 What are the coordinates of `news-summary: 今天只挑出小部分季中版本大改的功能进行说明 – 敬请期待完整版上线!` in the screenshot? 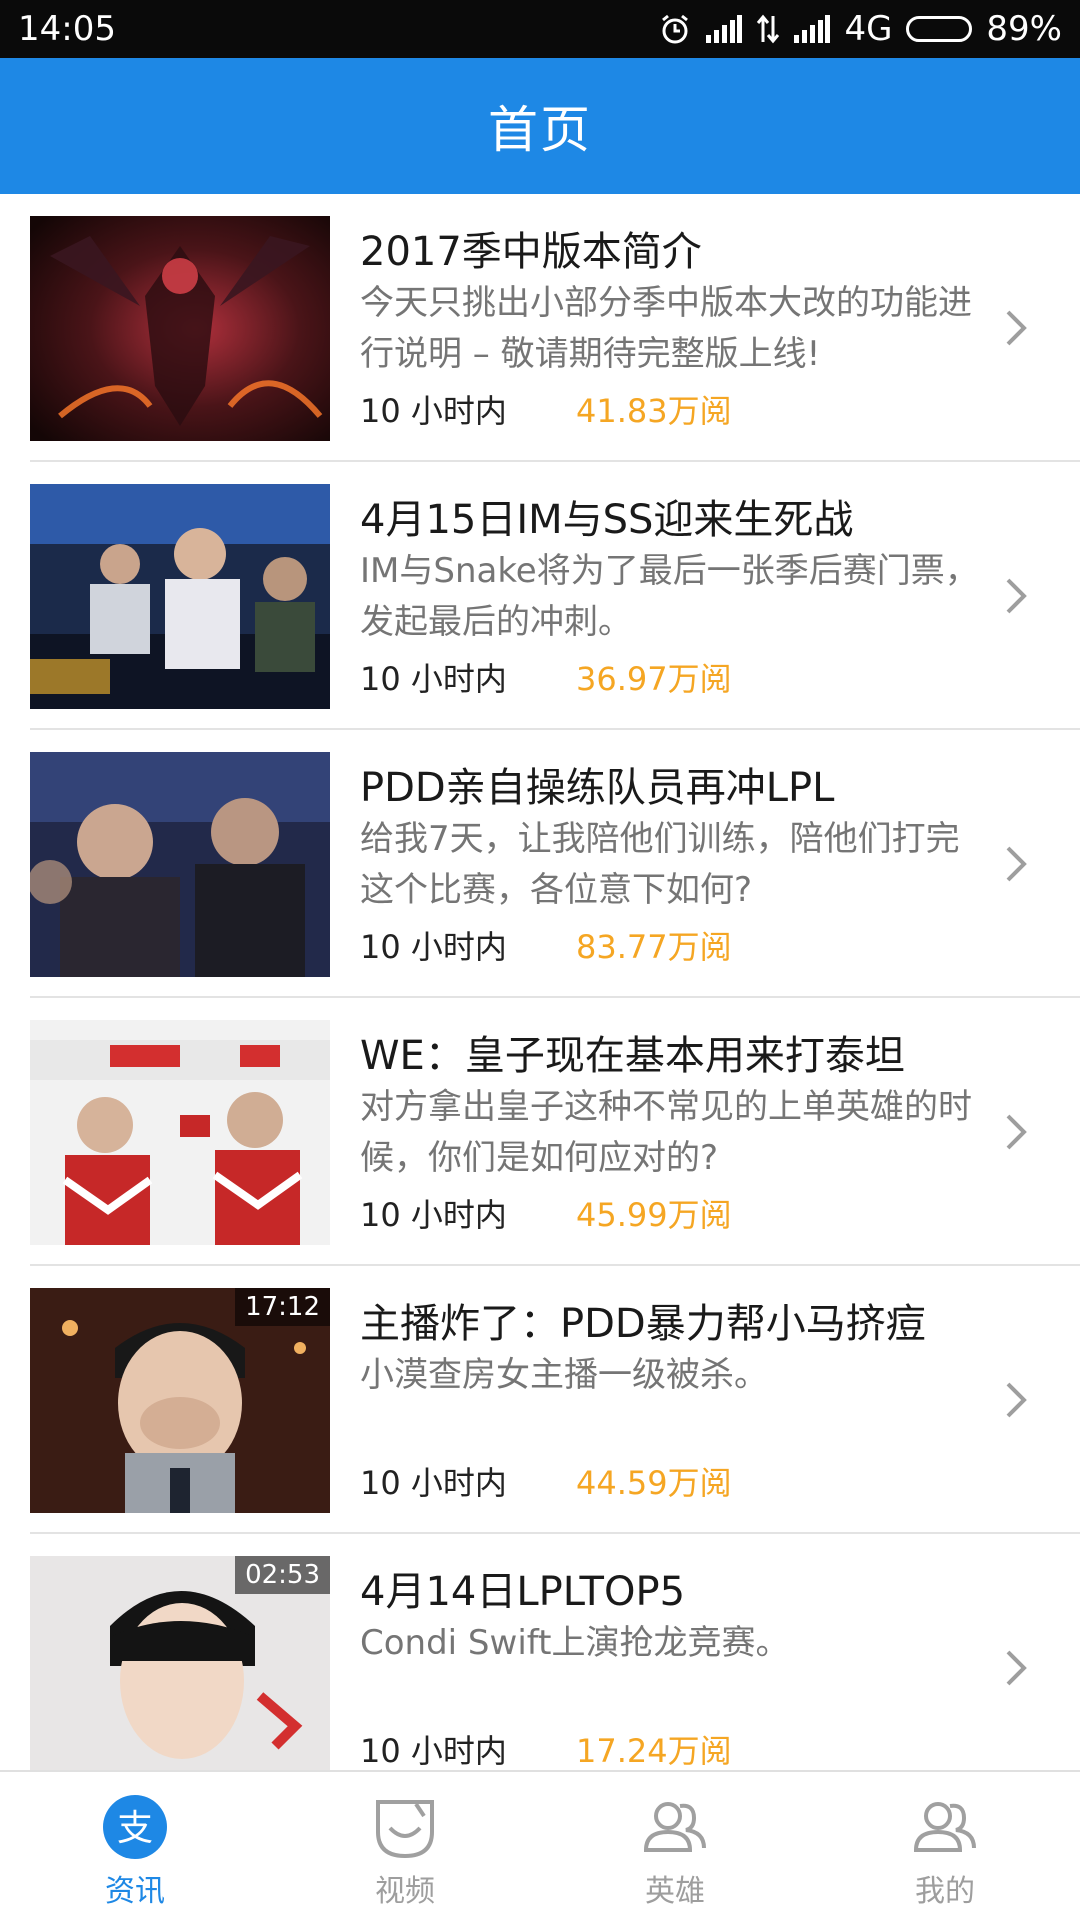 It's located at (666, 328).